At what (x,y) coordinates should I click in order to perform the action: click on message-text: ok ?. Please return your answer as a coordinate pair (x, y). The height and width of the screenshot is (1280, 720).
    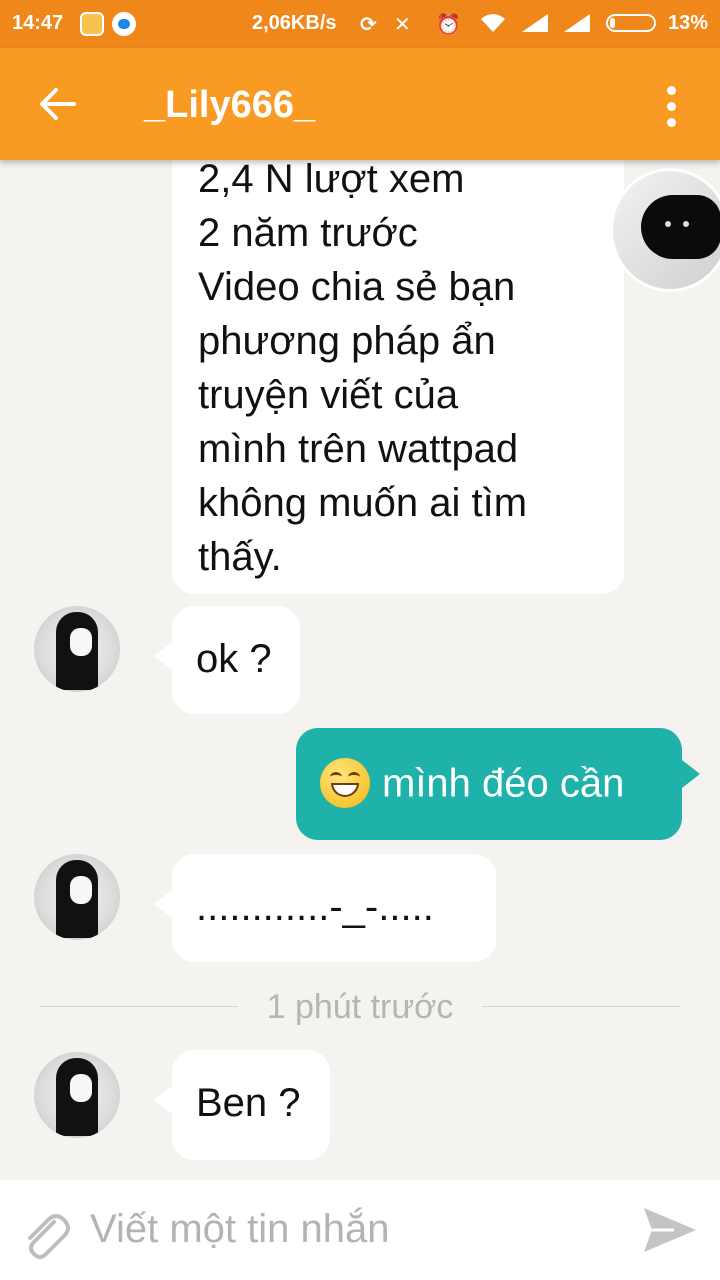
    Looking at the image, I should click on (234, 659).